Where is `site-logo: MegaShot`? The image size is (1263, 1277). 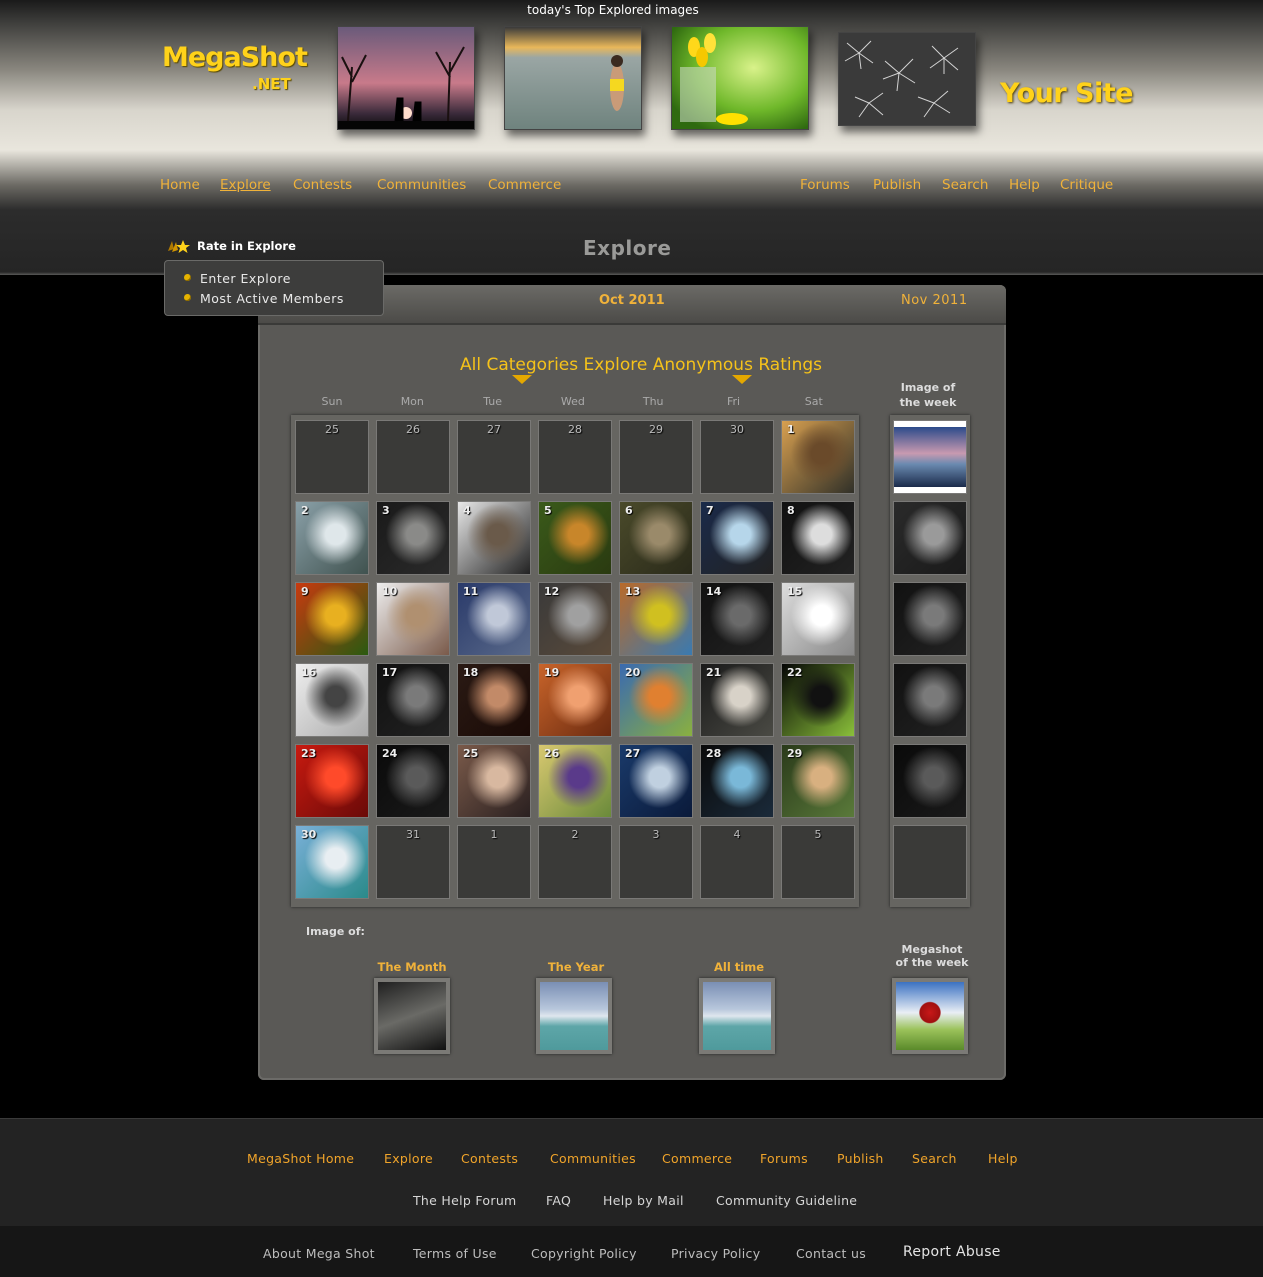
site-logo: MegaShot is located at coordinates (235, 58).